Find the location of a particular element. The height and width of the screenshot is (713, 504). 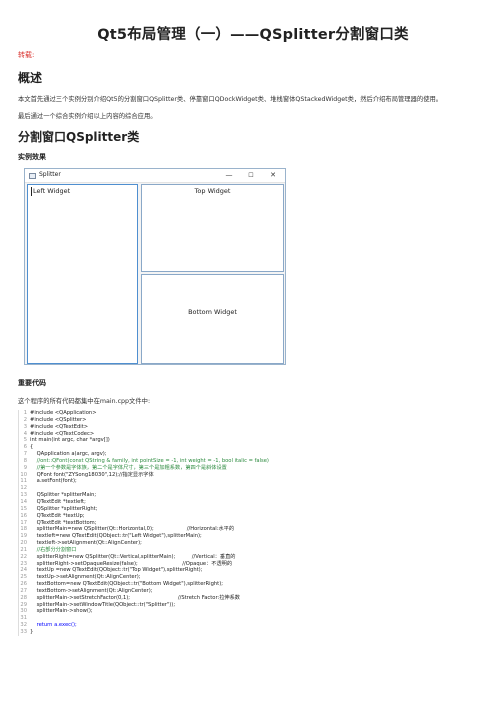

line-number: 16 is located at coordinates (23, 515).